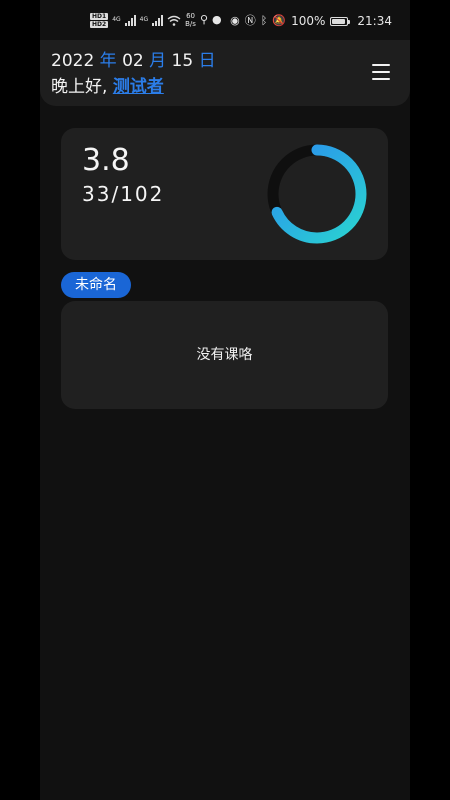 The width and height of the screenshot is (450, 800). What do you see at coordinates (116, 19) in the screenshot?
I see `network-type-1: 4G` at bounding box center [116, 19].